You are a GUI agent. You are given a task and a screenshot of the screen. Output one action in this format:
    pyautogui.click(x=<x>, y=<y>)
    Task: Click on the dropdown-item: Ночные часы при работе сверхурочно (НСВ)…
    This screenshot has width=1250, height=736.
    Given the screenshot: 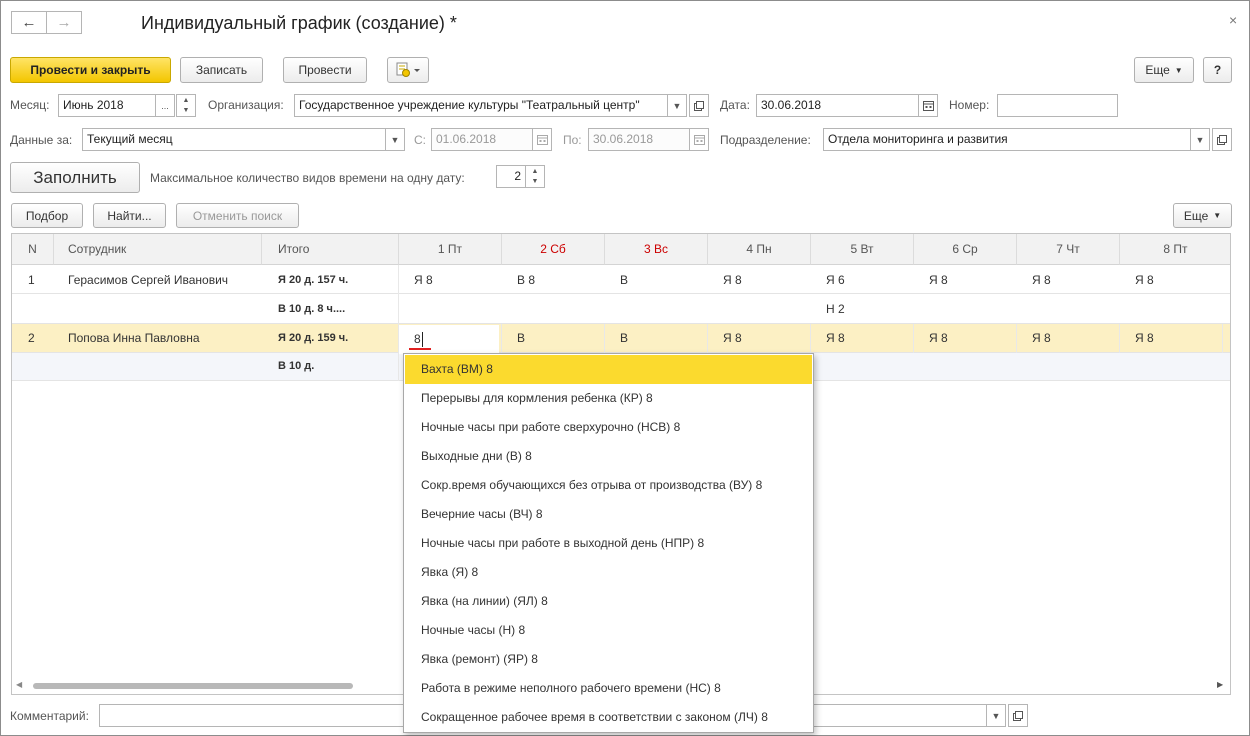 What is the action you would take?
    pyautogui.click(x=608, y=427)
    